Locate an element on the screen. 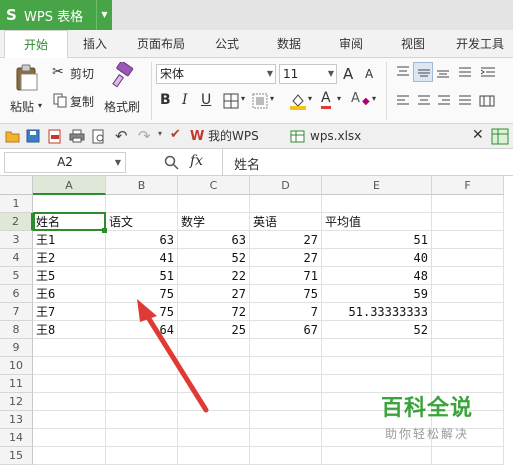  watermark-title: 百科全说 is located at coordinates (426, 408).